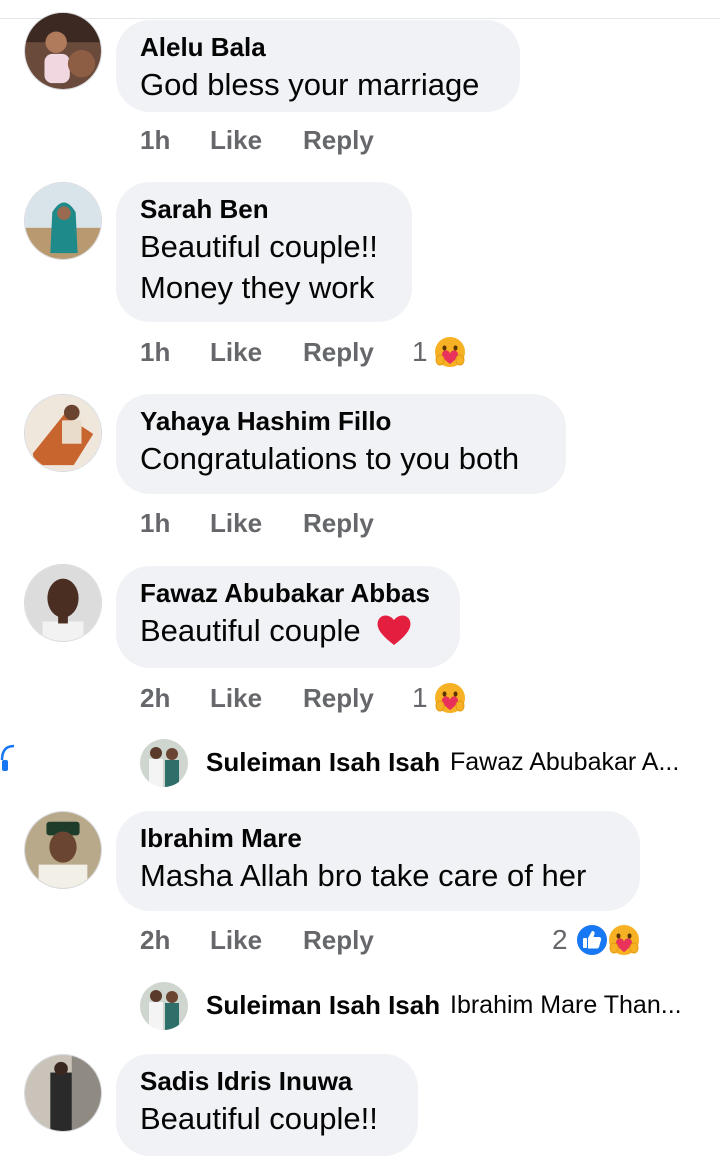 The image size is (720, 1170). What do you see at coordinates (394, 630) in the screenshot?
I see `red-heart-icon` at bounding box center [394, 630].